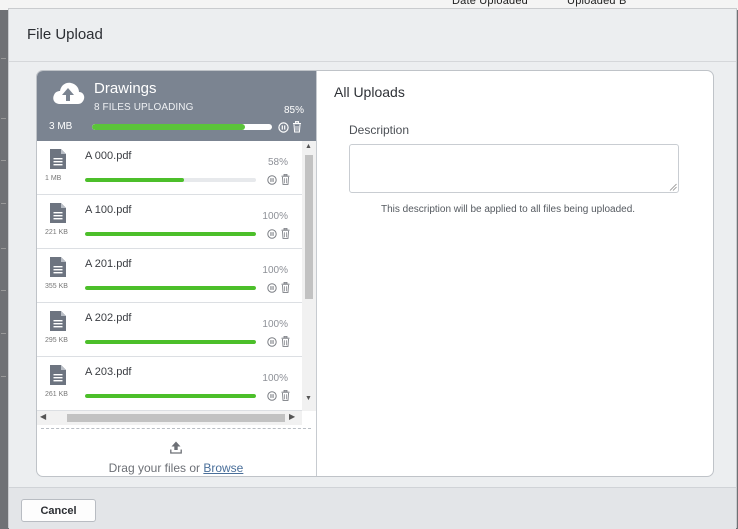  I want to click on cloud-upload-icon, so click(69, 93).